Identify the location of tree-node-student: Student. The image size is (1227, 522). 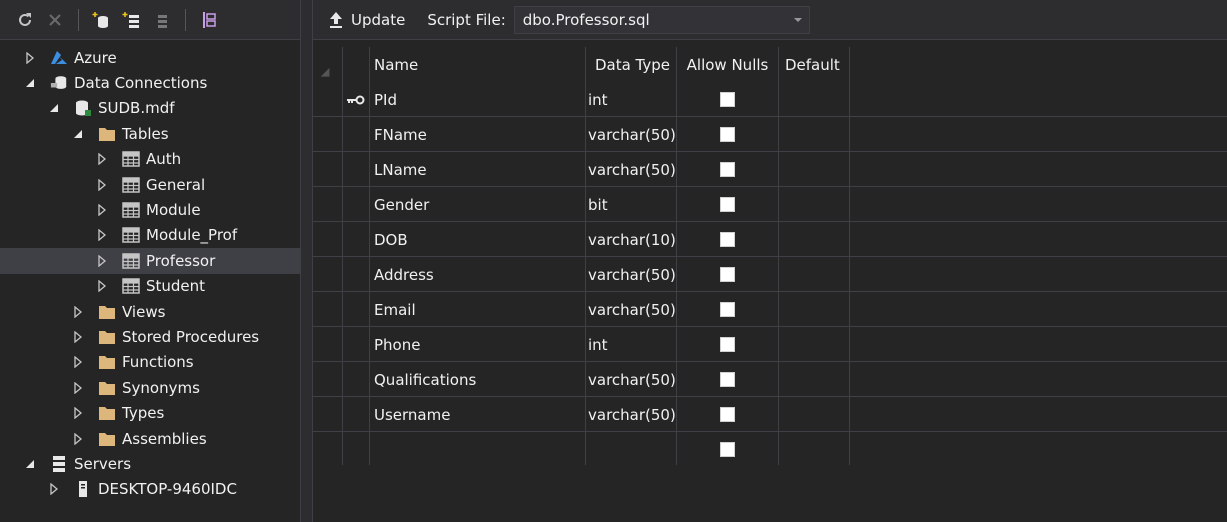
(150, 286).